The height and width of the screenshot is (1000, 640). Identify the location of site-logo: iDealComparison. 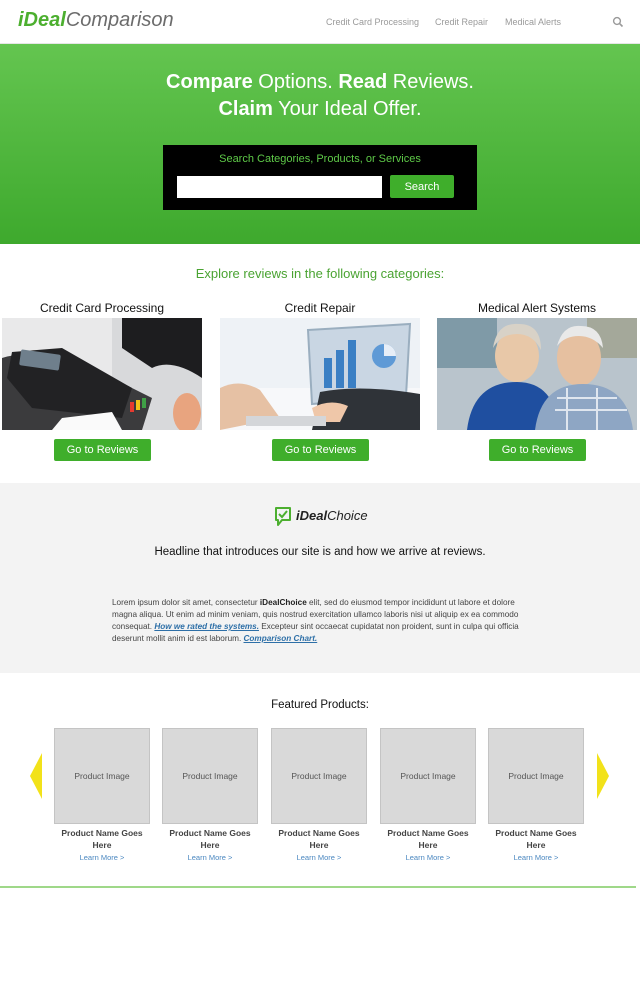
(96, 20).